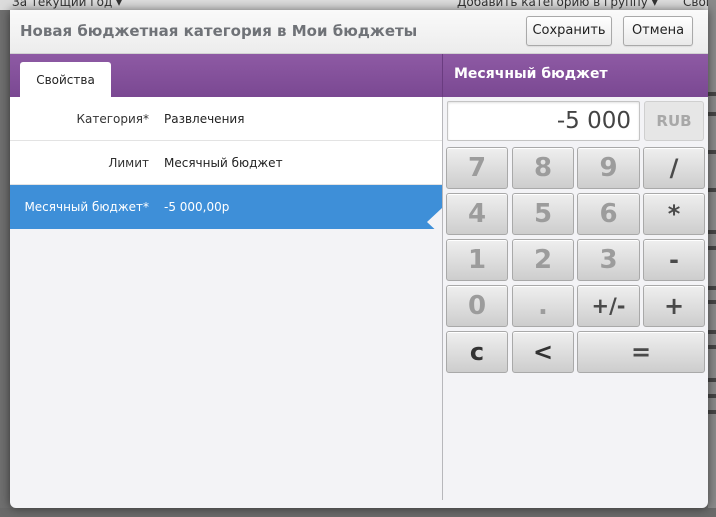 The width and height of the screenshot is (716, 517). Describe the element at coordinates (674, 260) in the screenshot. I see `key-subtract: -` at that location.